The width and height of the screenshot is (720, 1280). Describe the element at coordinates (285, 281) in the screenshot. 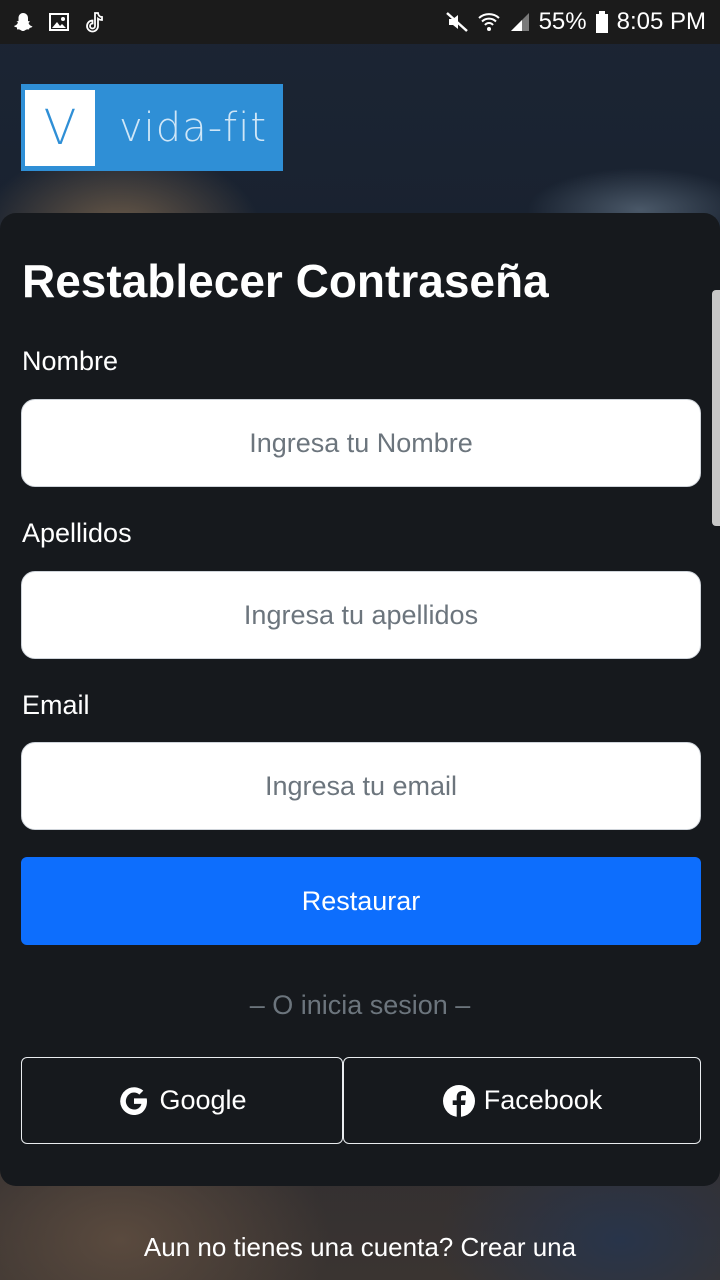

I see `page-title: Restablecer Contraseña` at that location.